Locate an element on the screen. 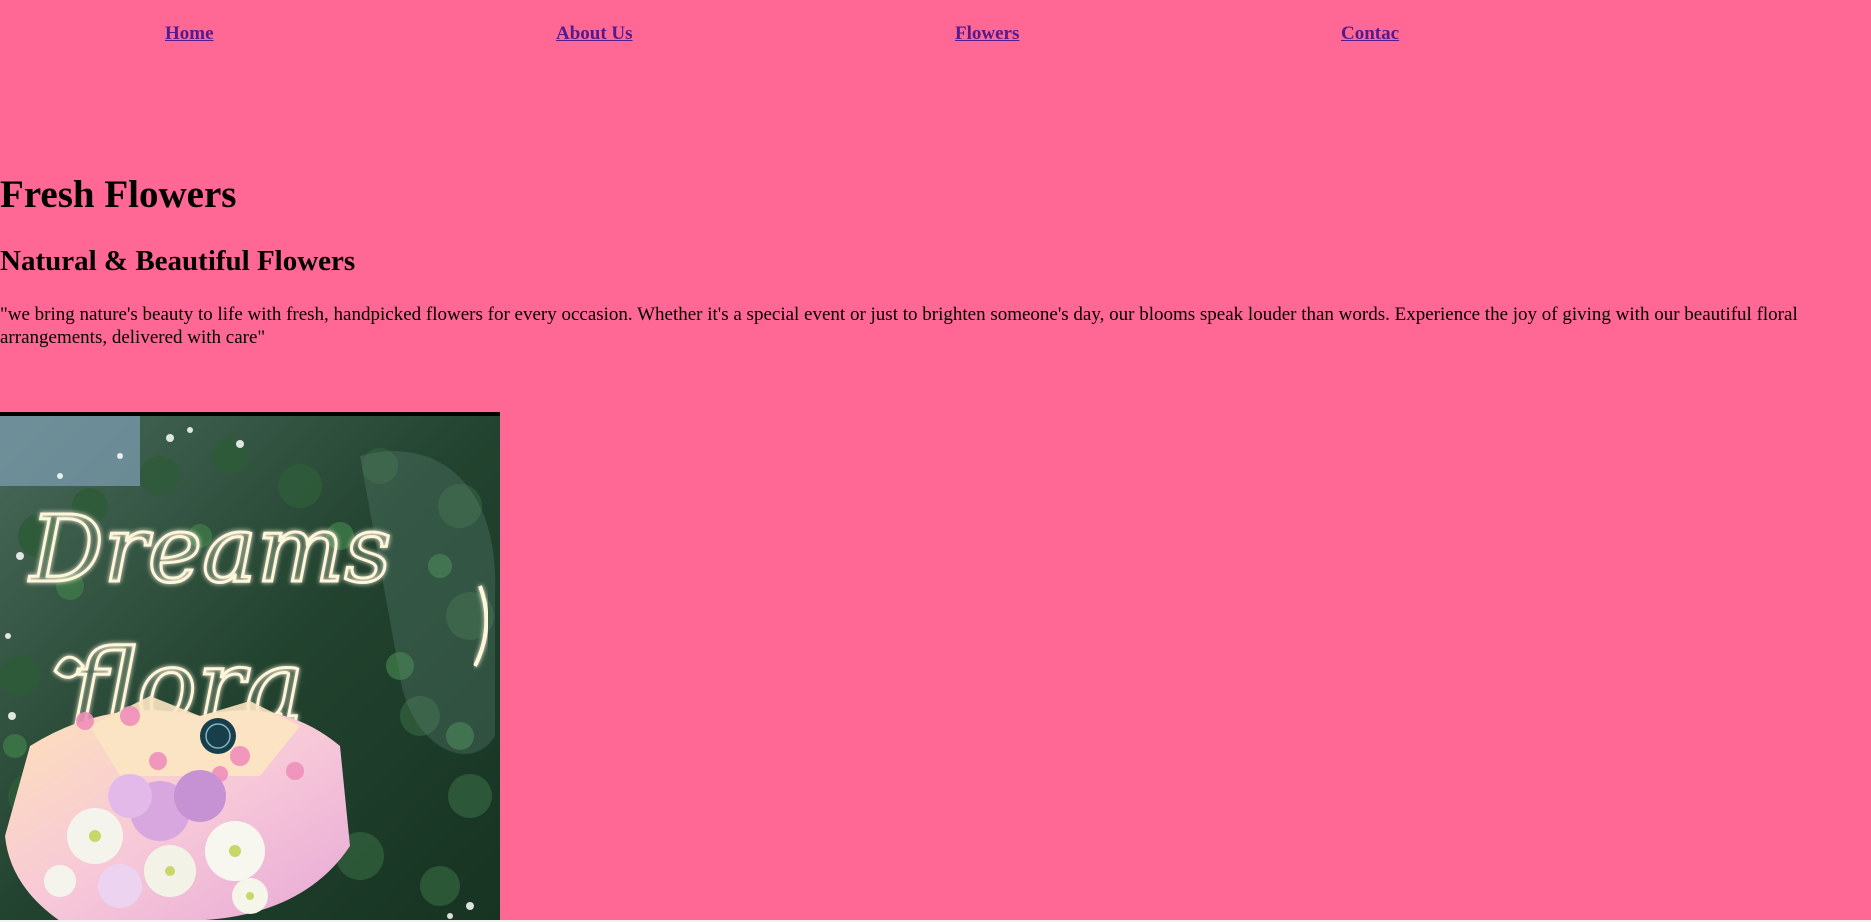  top-nav: Home About Us Flowers Contac is located at coordinates (935, 35).